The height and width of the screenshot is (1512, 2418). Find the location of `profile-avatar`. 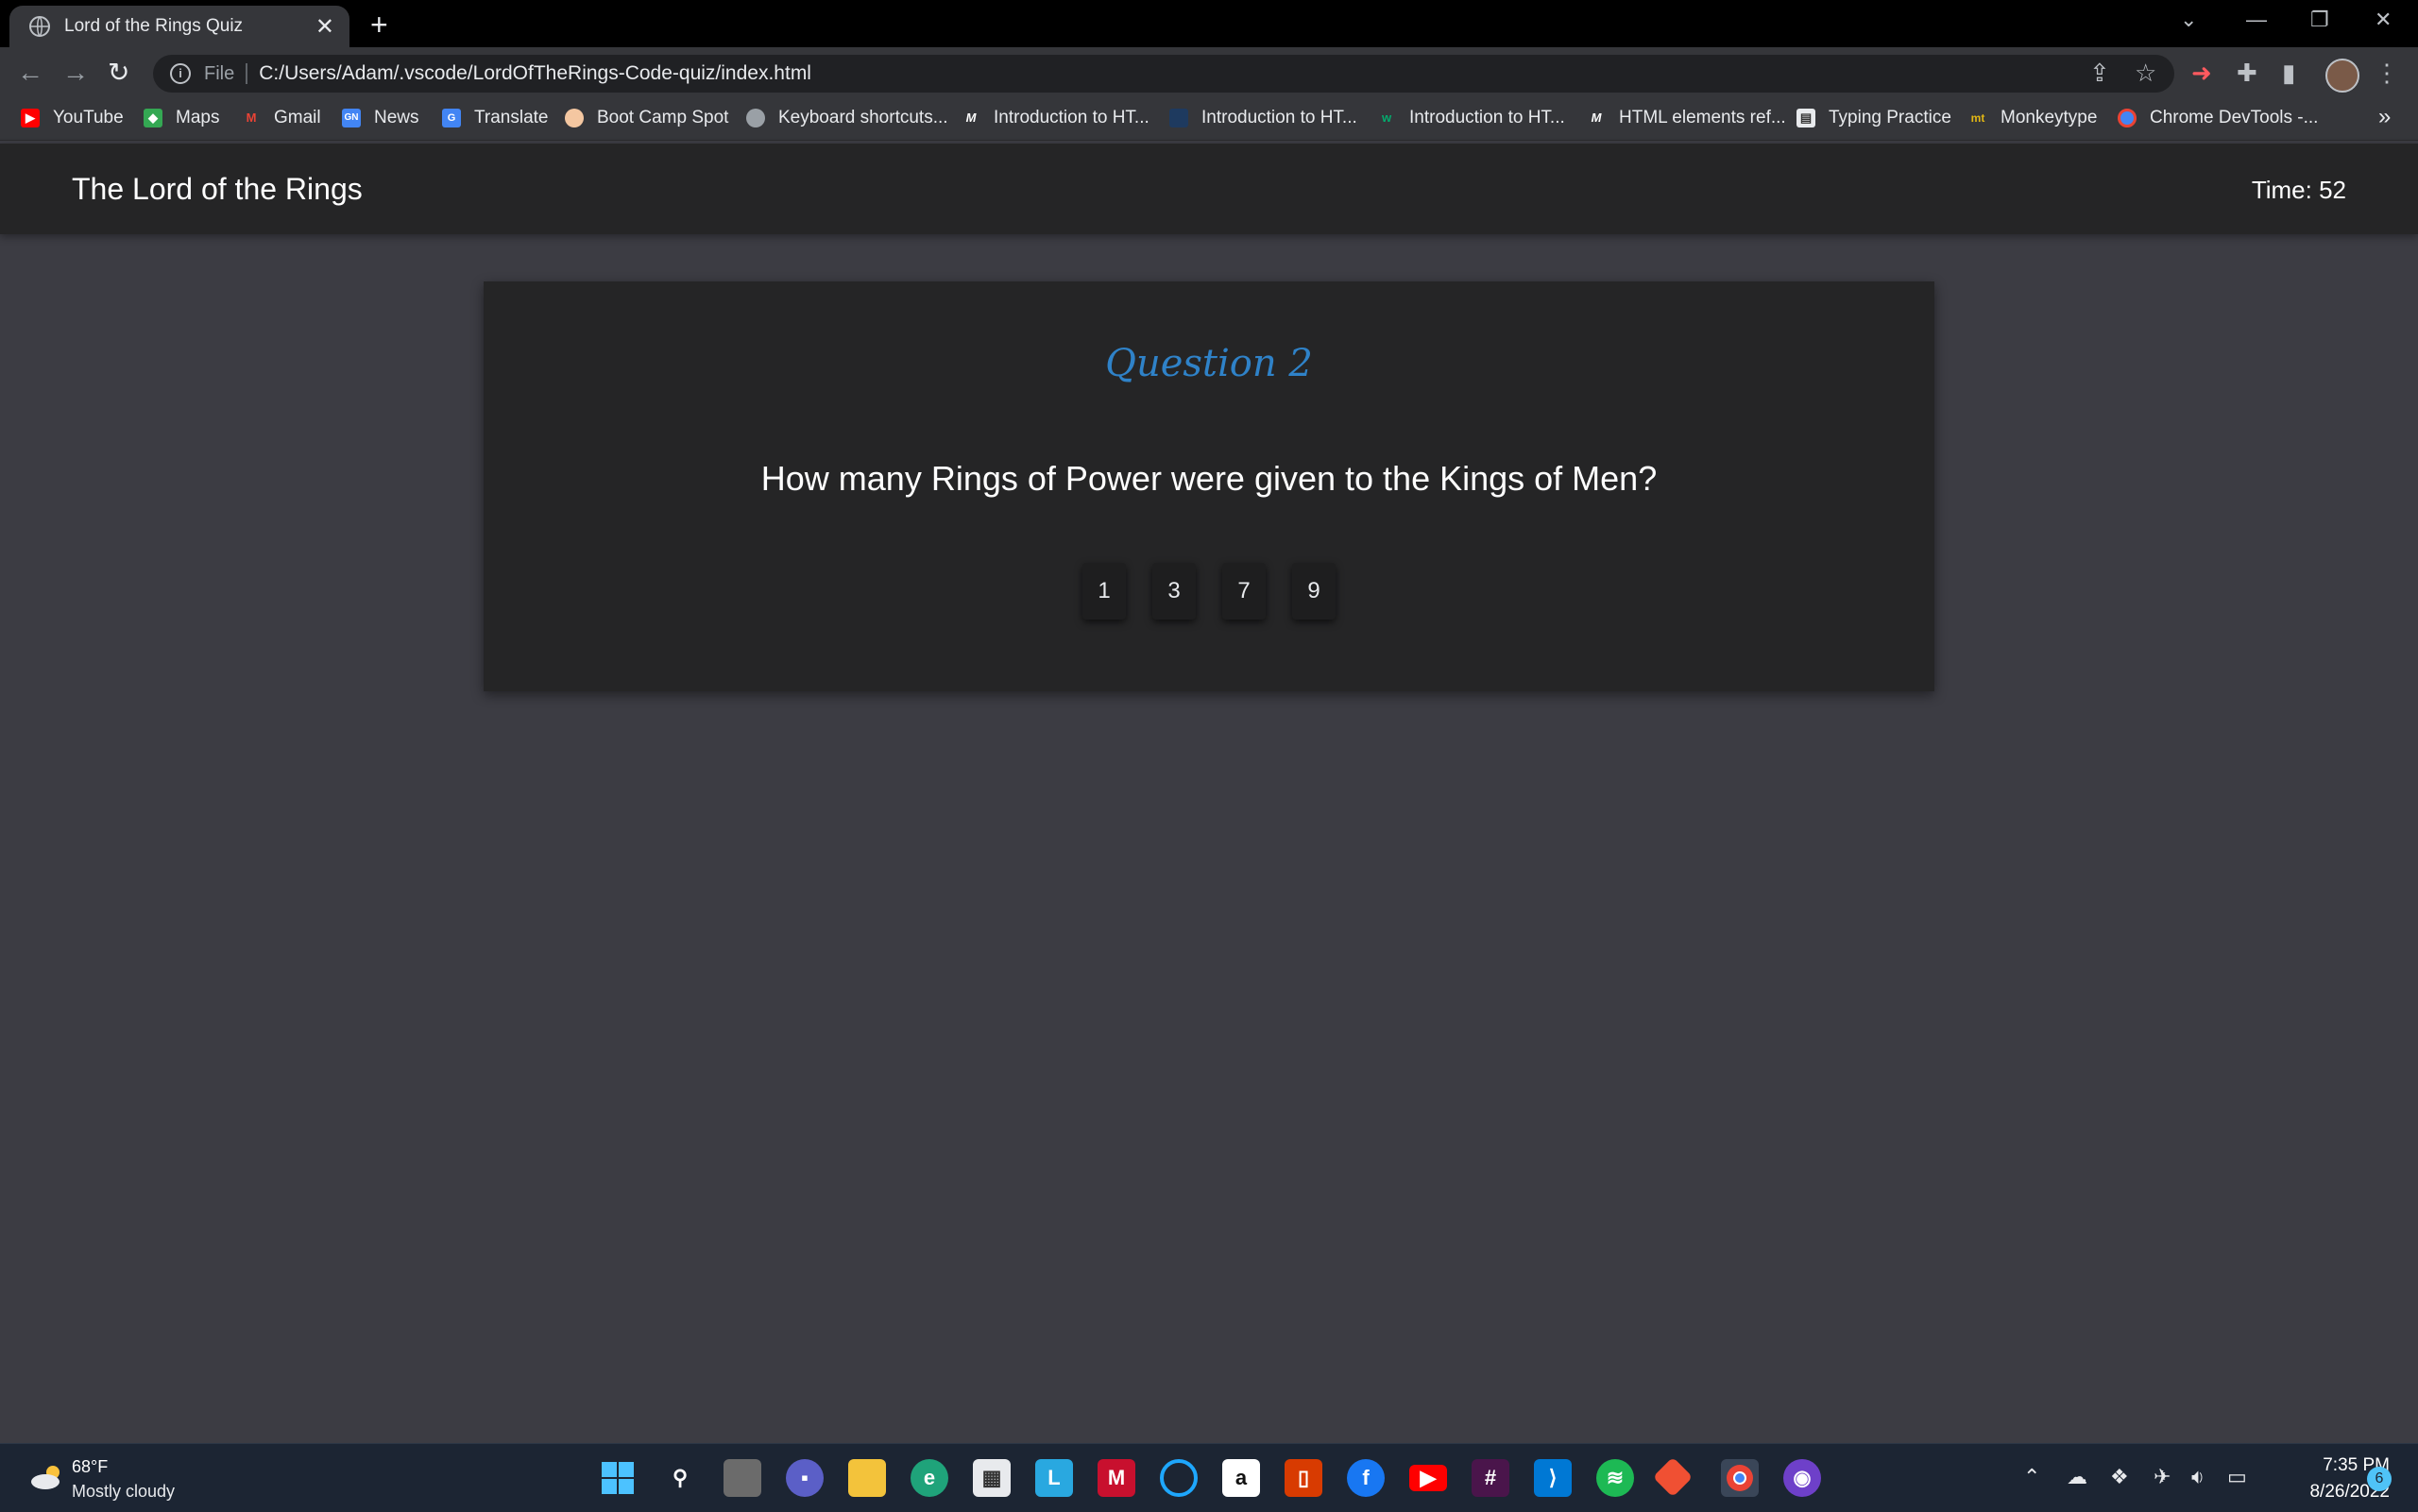

profile-avatar is located at coordinates (2342, 76).